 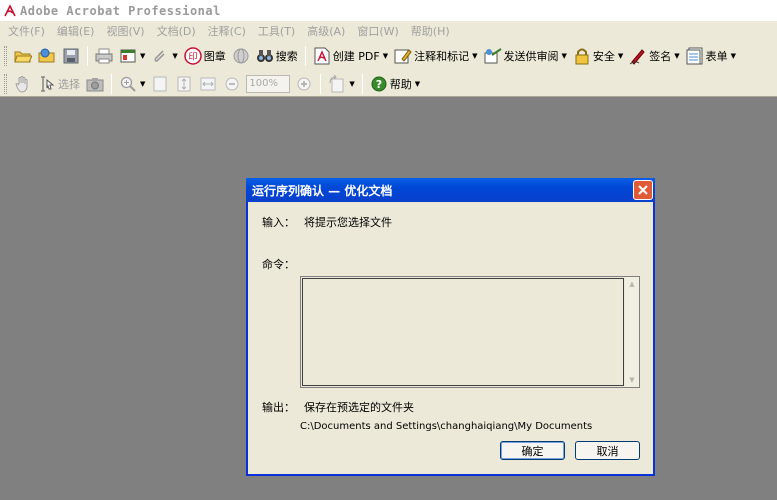 What do you see at coordinates (227, 31) in the screenshot?
I see `menu-comments: 注释(C)` at bounding box center [227, 31].